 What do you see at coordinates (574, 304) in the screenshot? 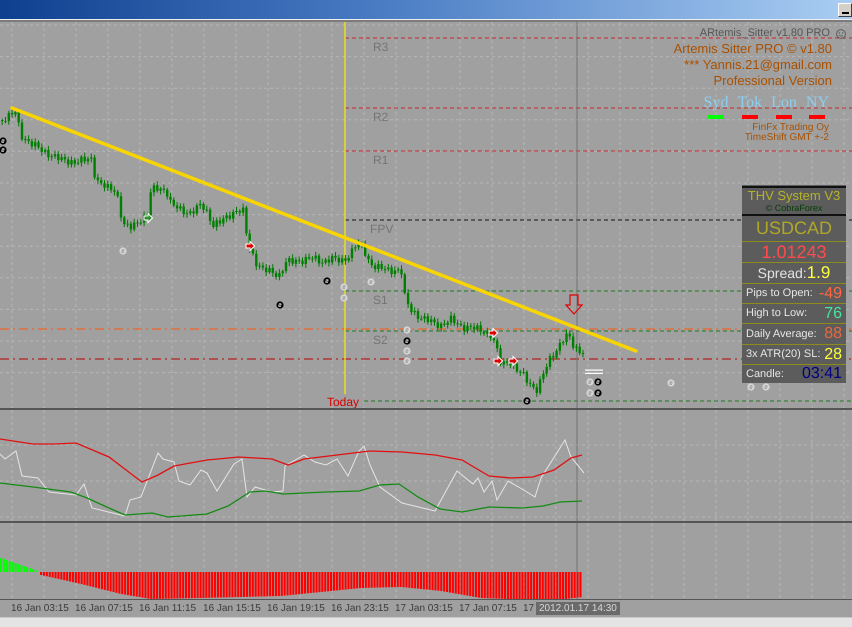
I see `down-arrow-icon` at bounding box center [574, 304].